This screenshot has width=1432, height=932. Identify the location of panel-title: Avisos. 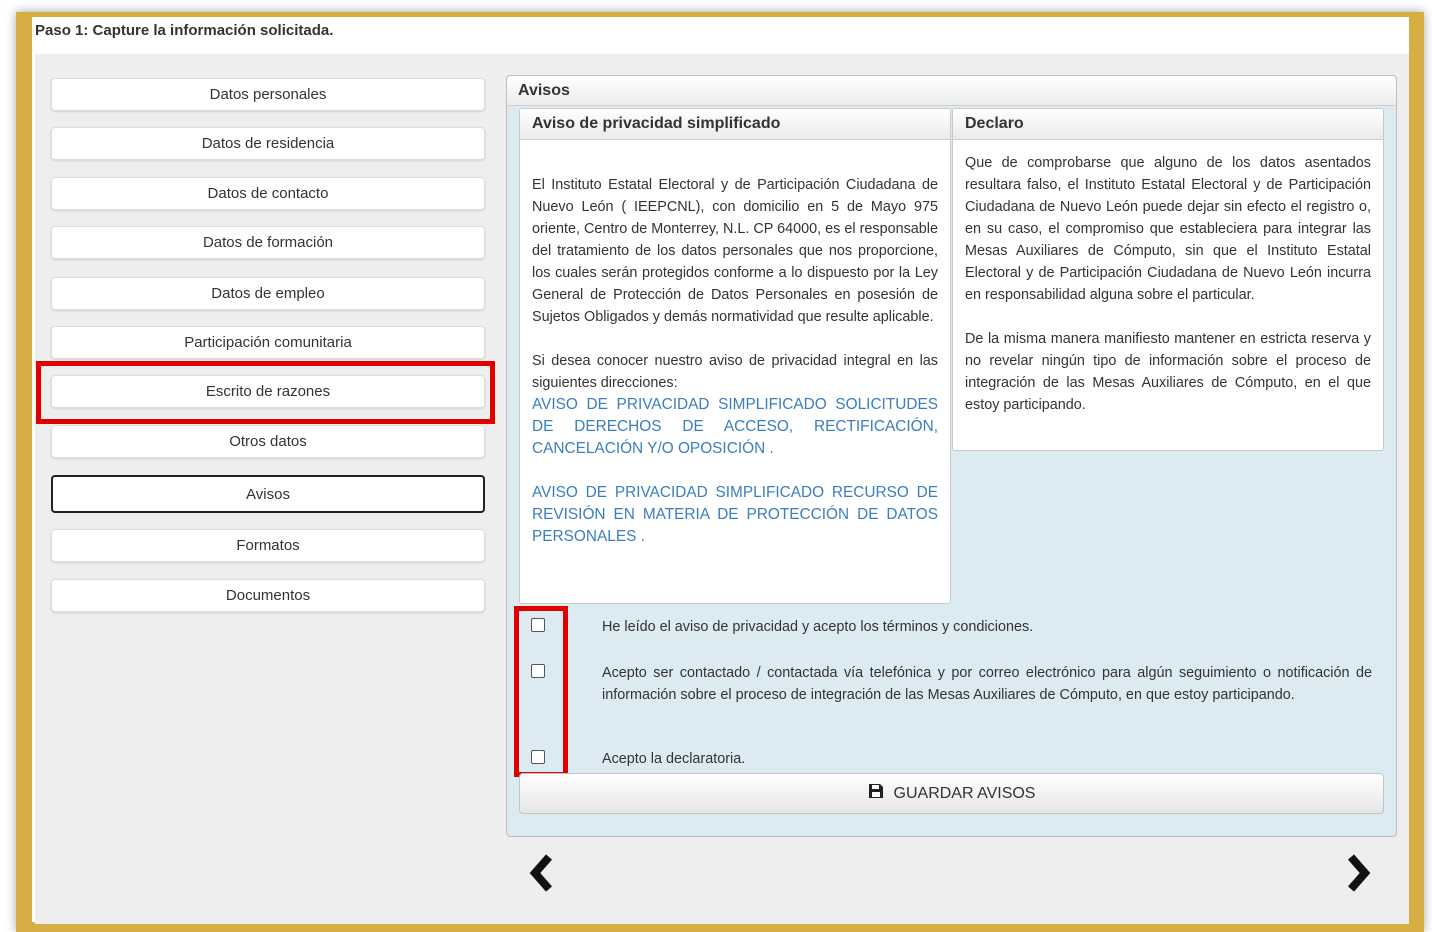
(951, 91).